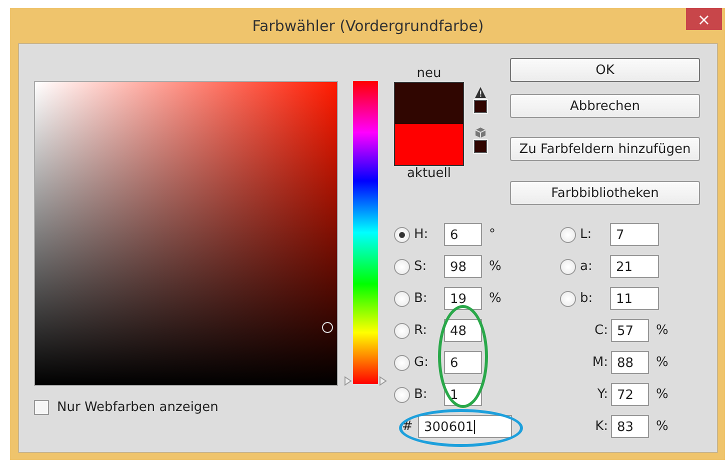 The image size is (727, 466). I want to click on hex-label: #, so click(408, 426).